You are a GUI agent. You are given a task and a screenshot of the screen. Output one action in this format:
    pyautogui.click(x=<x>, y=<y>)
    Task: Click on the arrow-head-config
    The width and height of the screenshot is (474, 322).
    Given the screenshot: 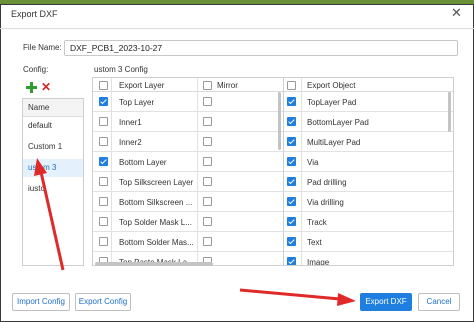 What is the action you would take?
    pyautogui.click(x=40, y=167)
    